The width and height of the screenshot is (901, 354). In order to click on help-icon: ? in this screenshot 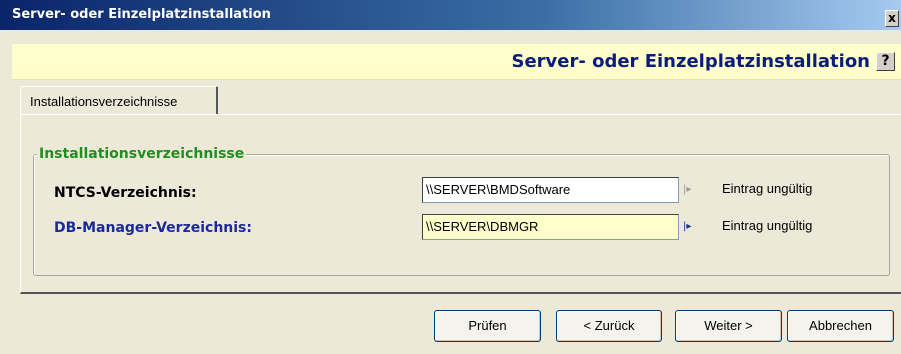, I will do `click(885, 61)`.